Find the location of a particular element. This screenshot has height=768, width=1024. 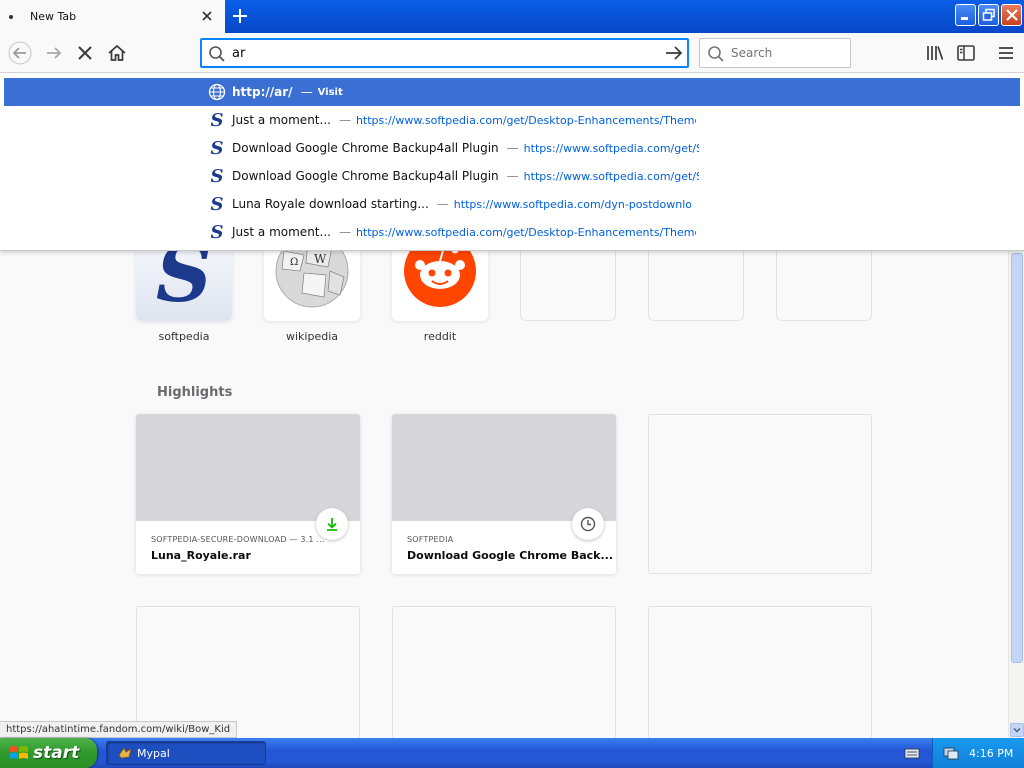

system-tray: 4:16 PM is located at coordinates (978, 753).